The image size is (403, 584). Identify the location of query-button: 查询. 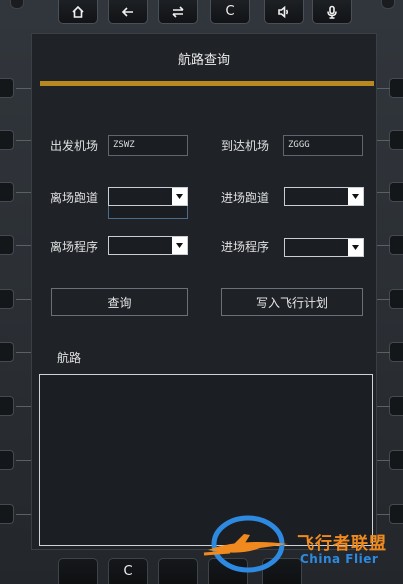
(119, 302).